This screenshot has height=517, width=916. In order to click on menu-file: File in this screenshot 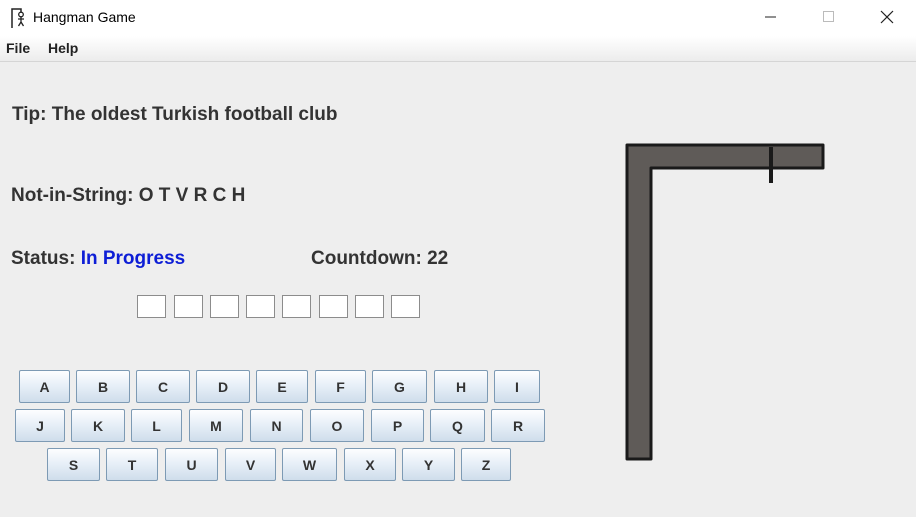, I will do `click(18, 48)`.